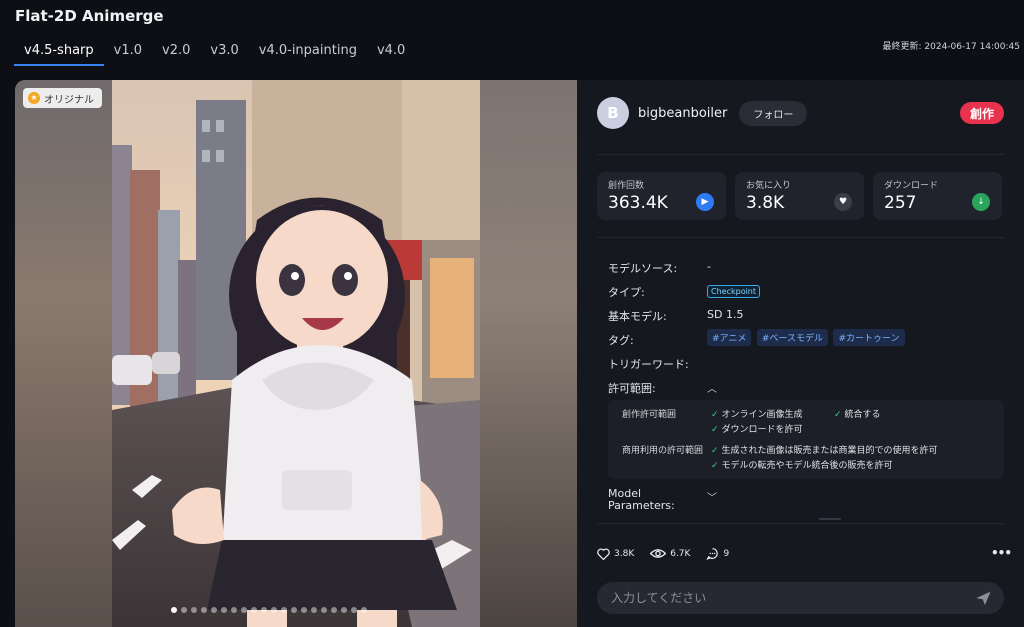 This screenshot has width=1024, height=627. I want to click on meta-tags-label: タグ:, so click(621, 340).